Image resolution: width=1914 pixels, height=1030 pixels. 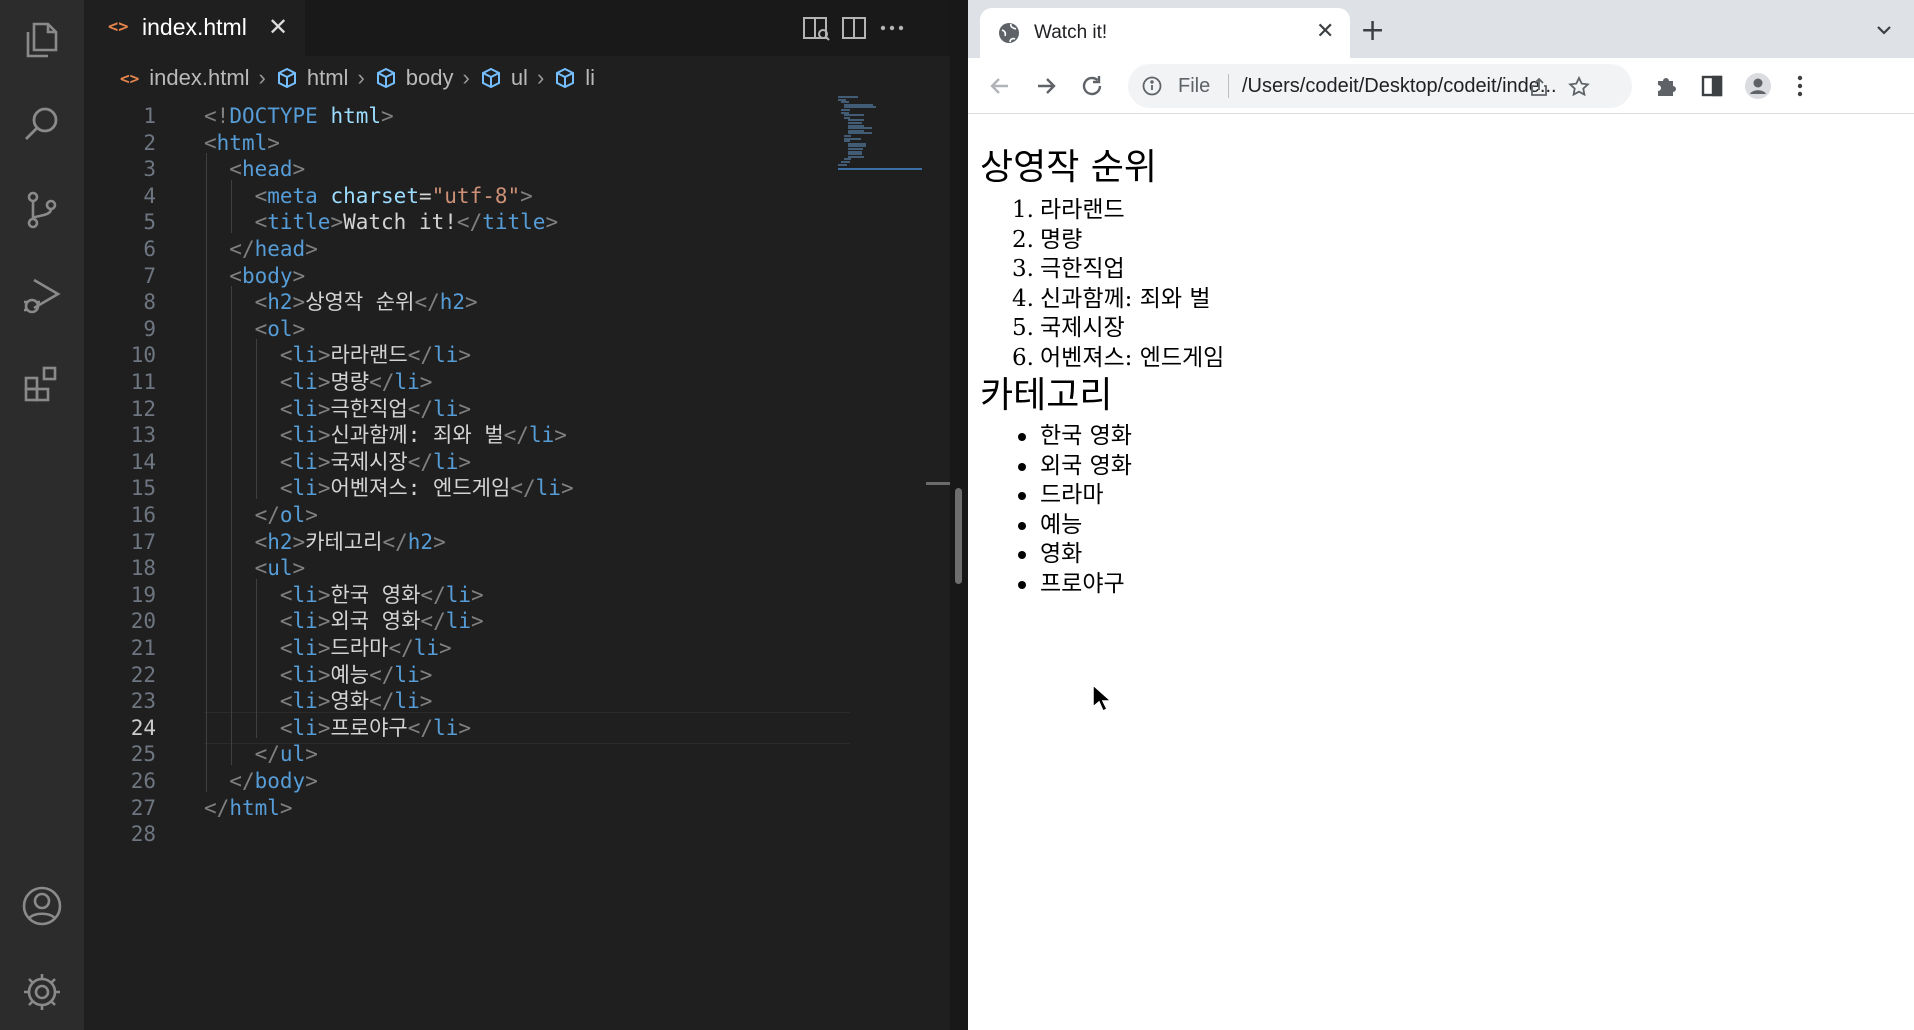 What do you see at coordinates (816, 28) in the screenshot?
I see `open-preview-icon` at bounding box center [816, 28].